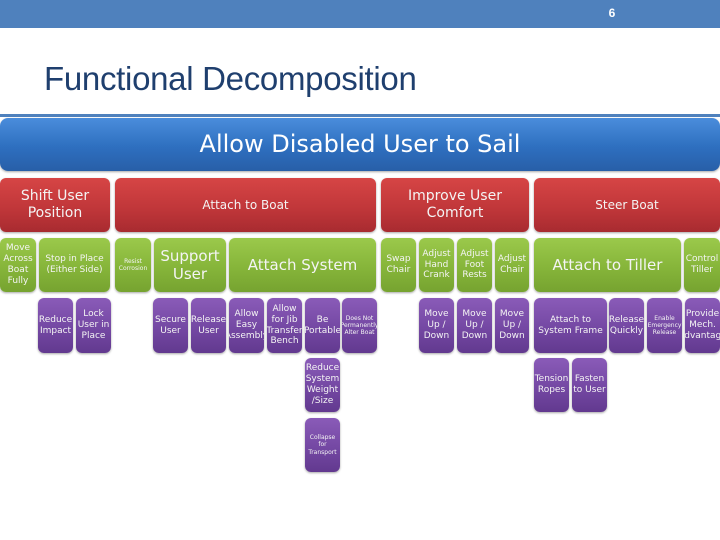 The image size is (720, 540). I want to click on node-improve-user-comfort: Improve User Comfort, so click(455, 205).